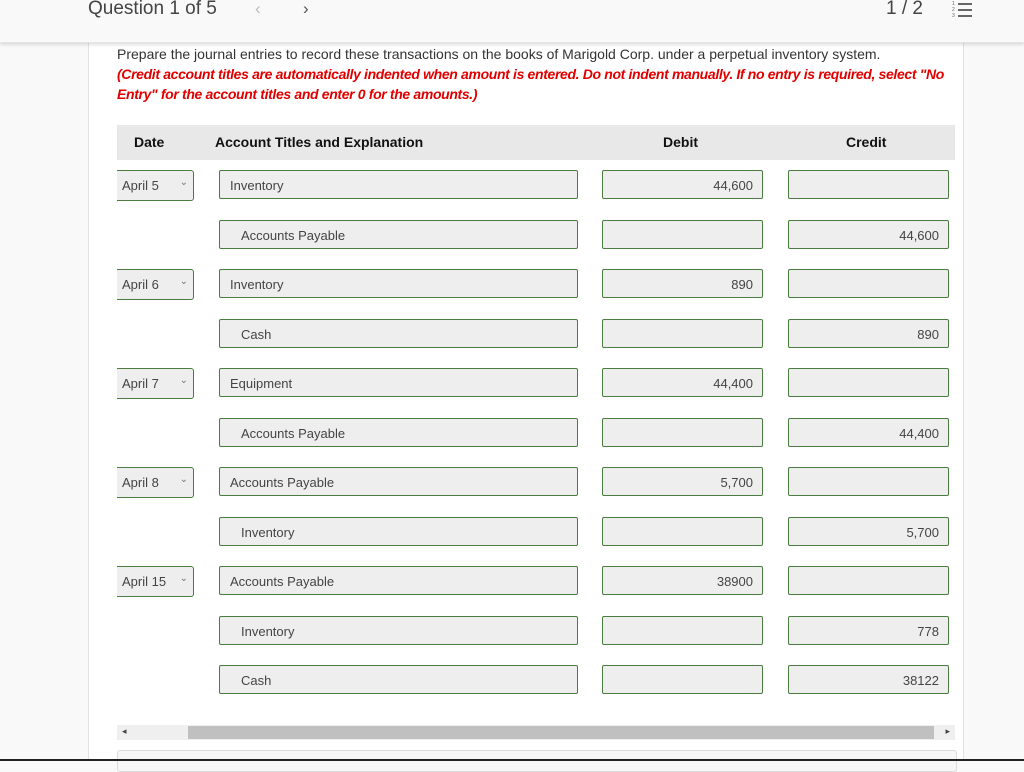 Image resolution: width=1024 pixels, height=772 pixels. What do you see at coordinates (919, 235) in the screenshot?
I see `credit-value: 44,600` at bounding box center [919, 235].